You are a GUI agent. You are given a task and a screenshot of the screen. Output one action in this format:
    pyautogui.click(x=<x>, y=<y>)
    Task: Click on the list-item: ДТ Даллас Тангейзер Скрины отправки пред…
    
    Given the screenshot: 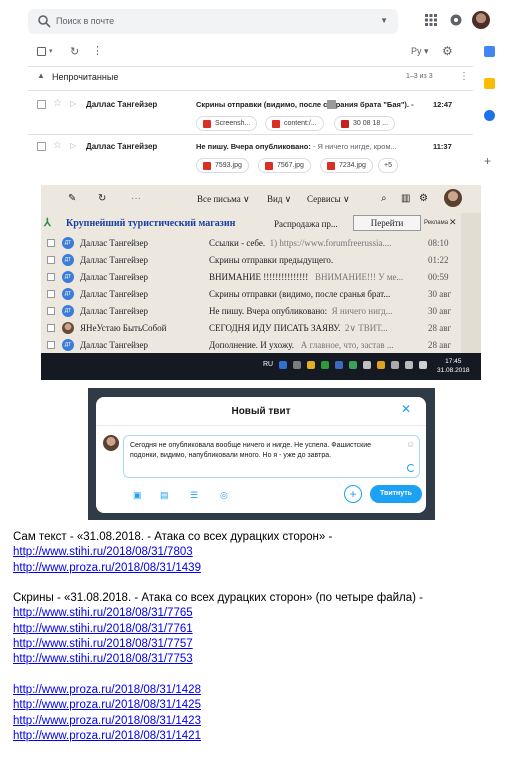 What is the action you would take?
    pyautogui.click(x=251, y=260)
    